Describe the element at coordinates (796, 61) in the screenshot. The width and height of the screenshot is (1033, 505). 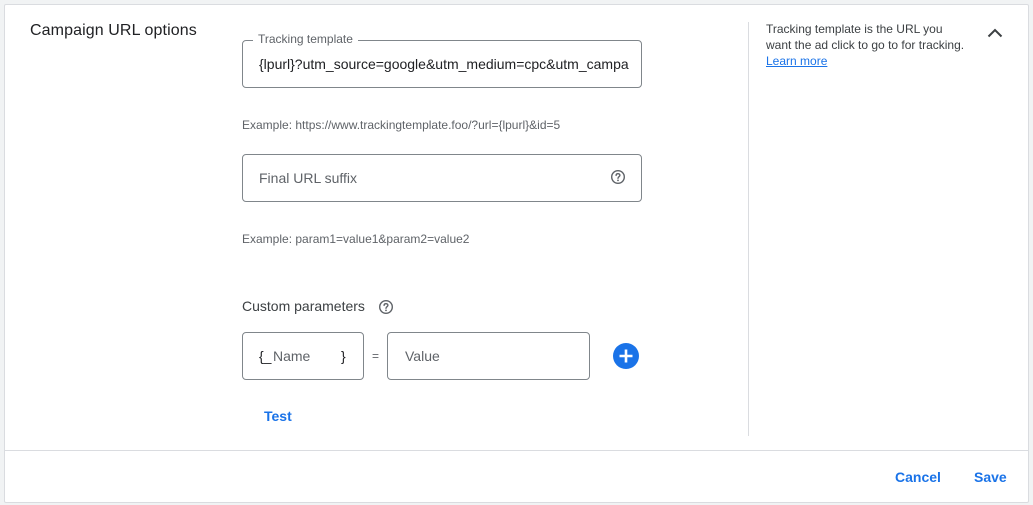
I see `learn-more-link: Learn more` at that location.